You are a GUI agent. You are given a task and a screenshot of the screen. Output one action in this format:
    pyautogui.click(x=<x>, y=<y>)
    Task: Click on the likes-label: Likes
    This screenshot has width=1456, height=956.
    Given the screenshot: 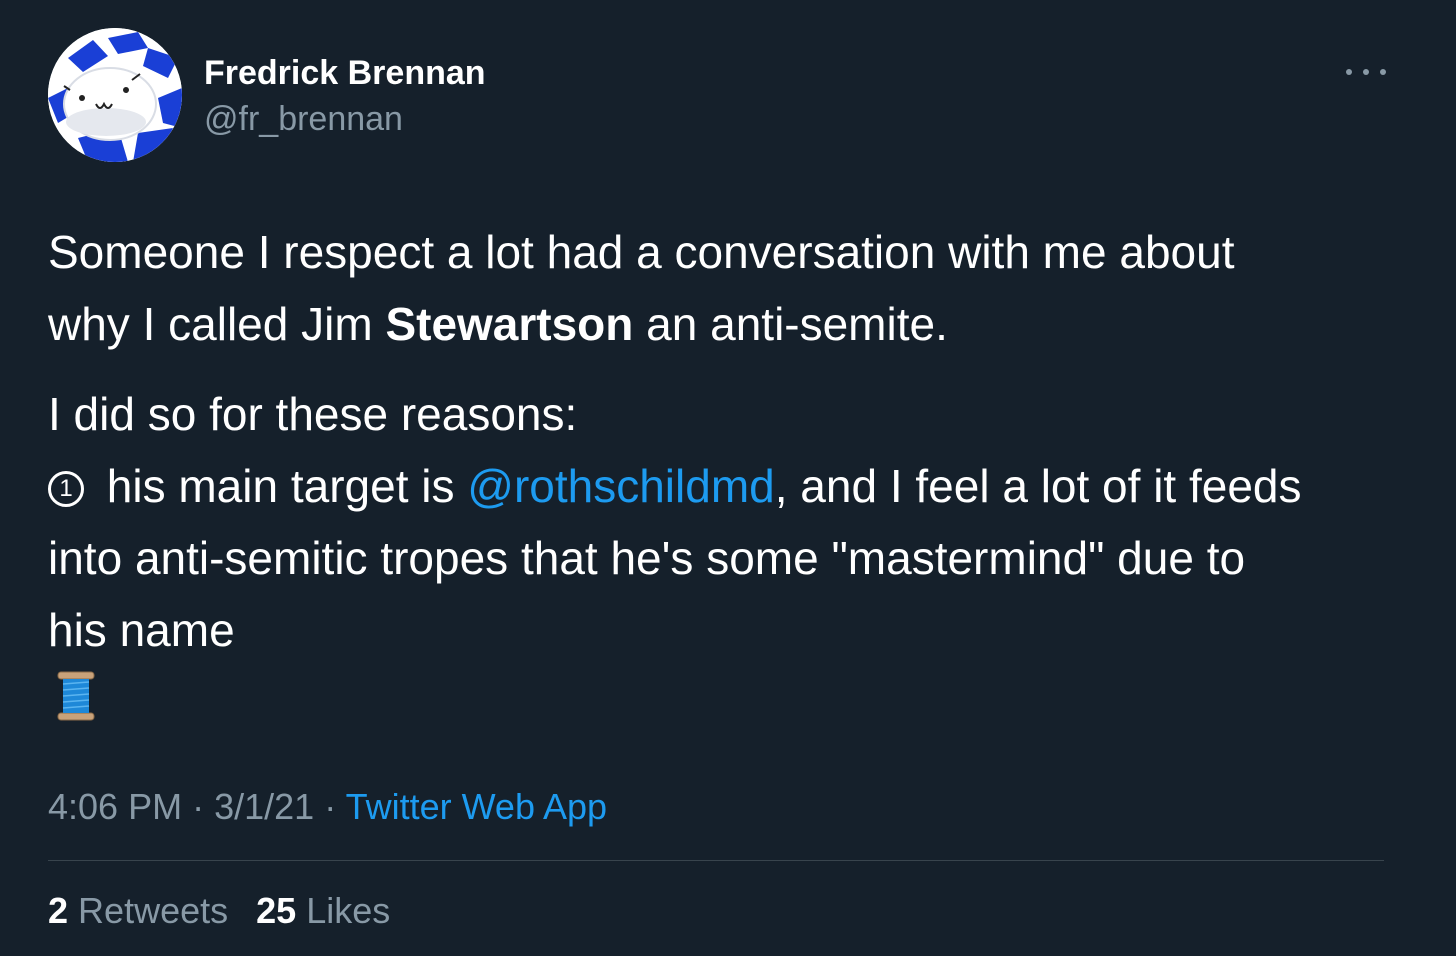 What is the action you would take?
    pyautogui.click(x=348, y=910)
    